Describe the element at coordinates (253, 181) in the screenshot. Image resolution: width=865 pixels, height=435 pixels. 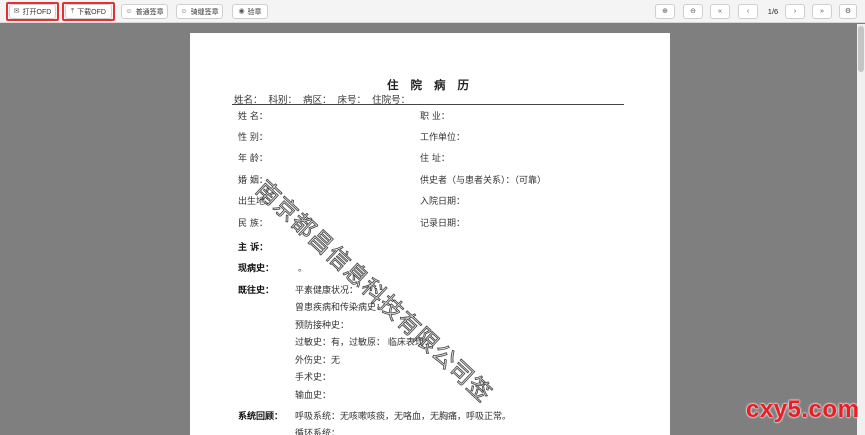
I see `field-marital: 婚 姻：` at that location.